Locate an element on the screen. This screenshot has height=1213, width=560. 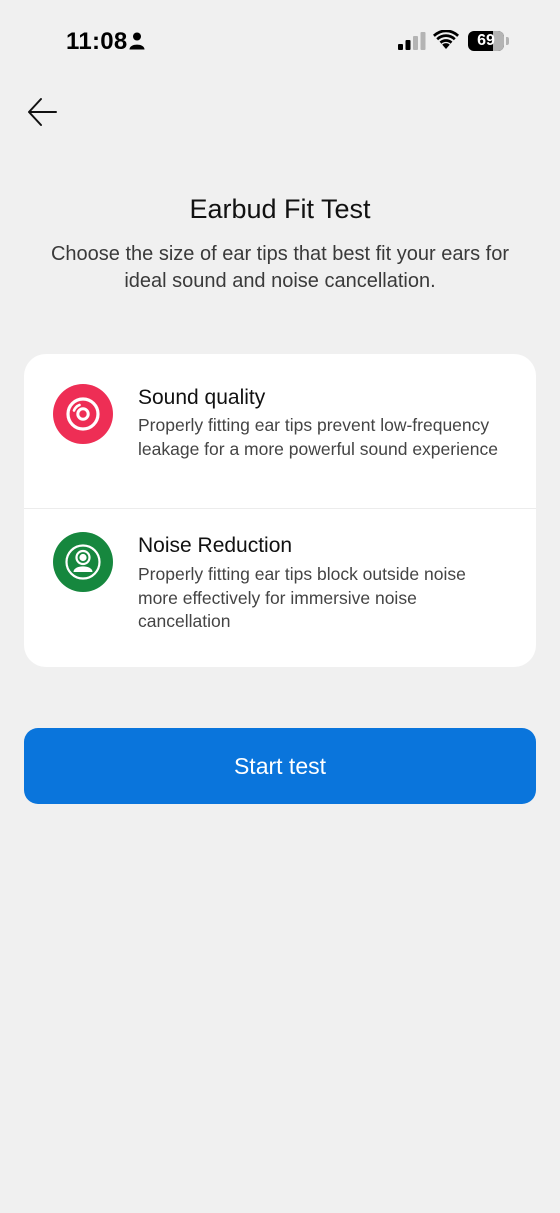
battery-body: 69 is located at coordinates (486, 41).